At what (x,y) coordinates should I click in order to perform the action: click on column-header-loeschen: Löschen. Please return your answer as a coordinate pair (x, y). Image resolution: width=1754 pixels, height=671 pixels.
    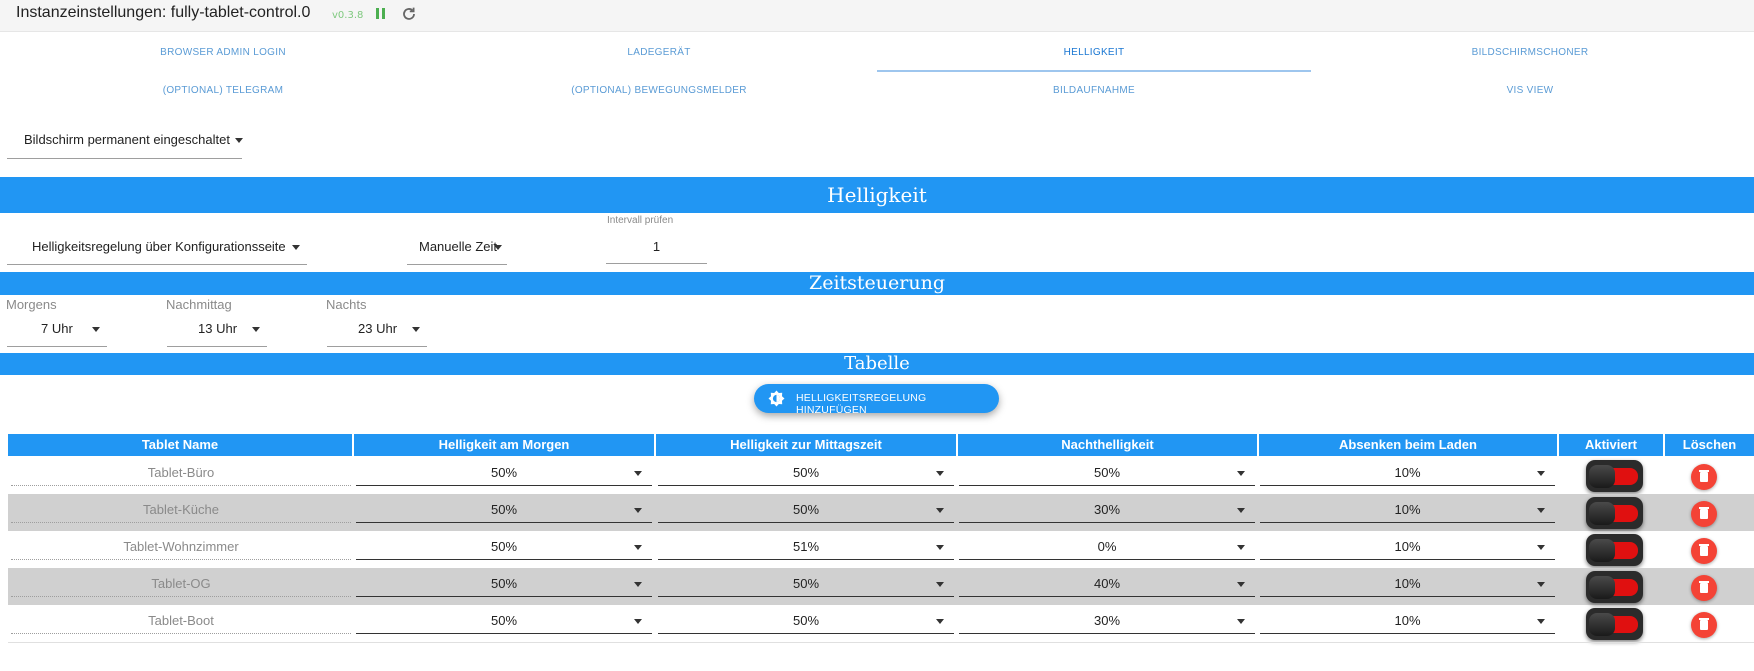
    Looking at the image, I should click on (1709, 445).